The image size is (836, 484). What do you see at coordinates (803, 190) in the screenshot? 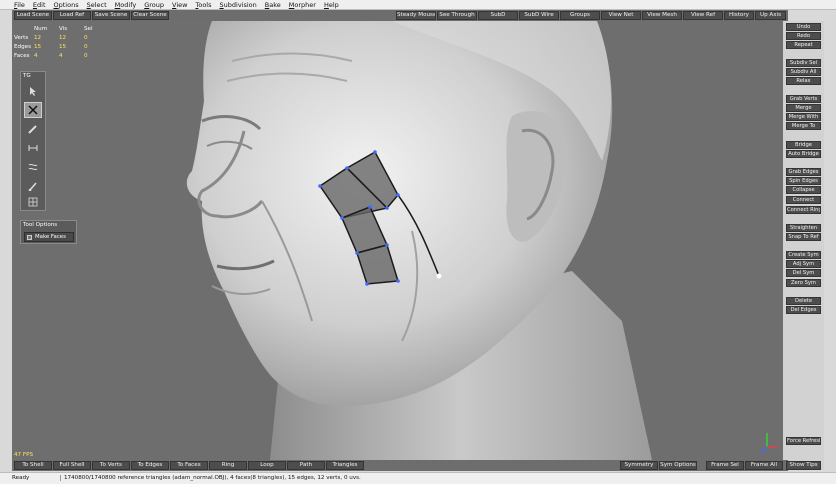
I see `collapse-button: Collapse` at bounding box center [803, 190].